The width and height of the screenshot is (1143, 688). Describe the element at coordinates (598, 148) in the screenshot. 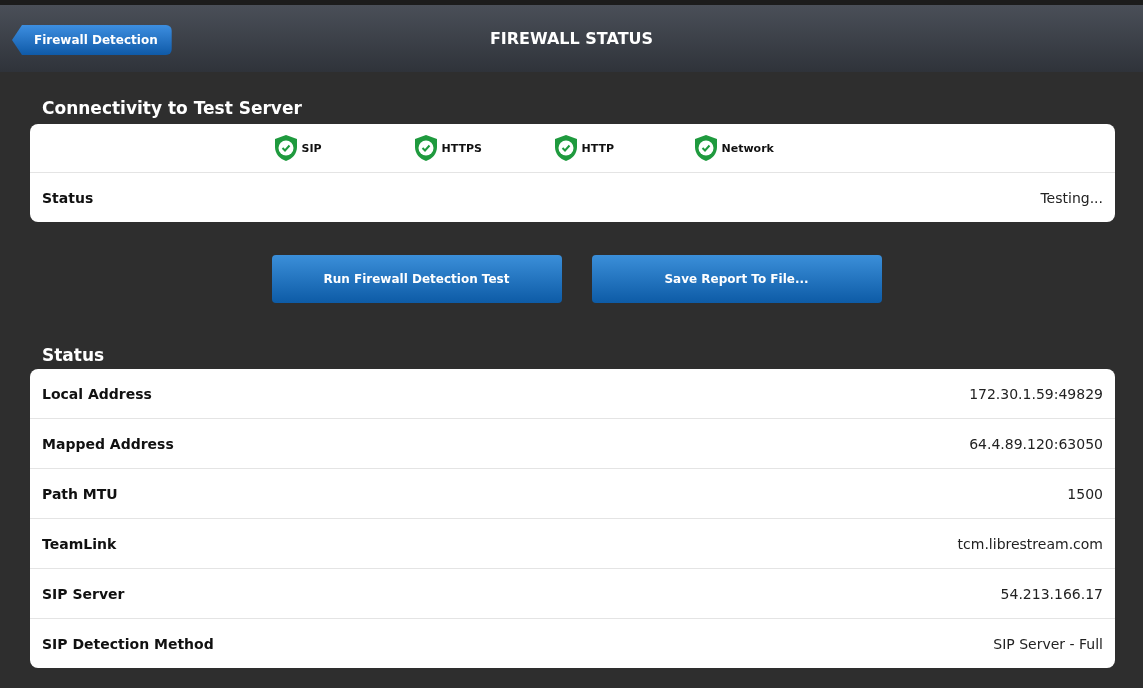

I see `check-label: HTTP` at that location.